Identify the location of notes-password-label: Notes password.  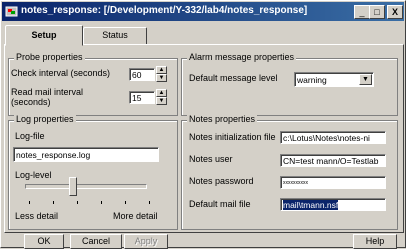
(221, 181).